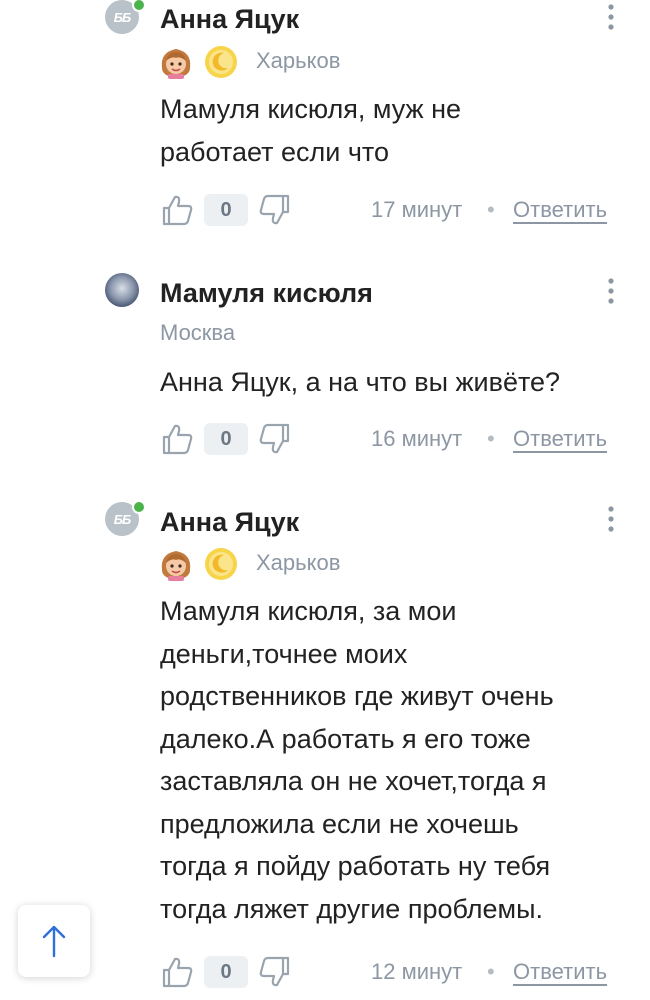  I want to click on comment-actions: 0 17 минут • Ответить, so click(325, 213).